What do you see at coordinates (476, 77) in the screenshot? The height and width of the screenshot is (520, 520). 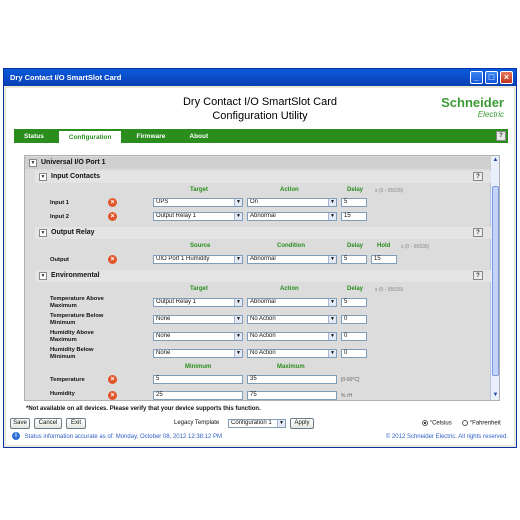 I see `minimize-button: _` at bounding box center [476, 77].